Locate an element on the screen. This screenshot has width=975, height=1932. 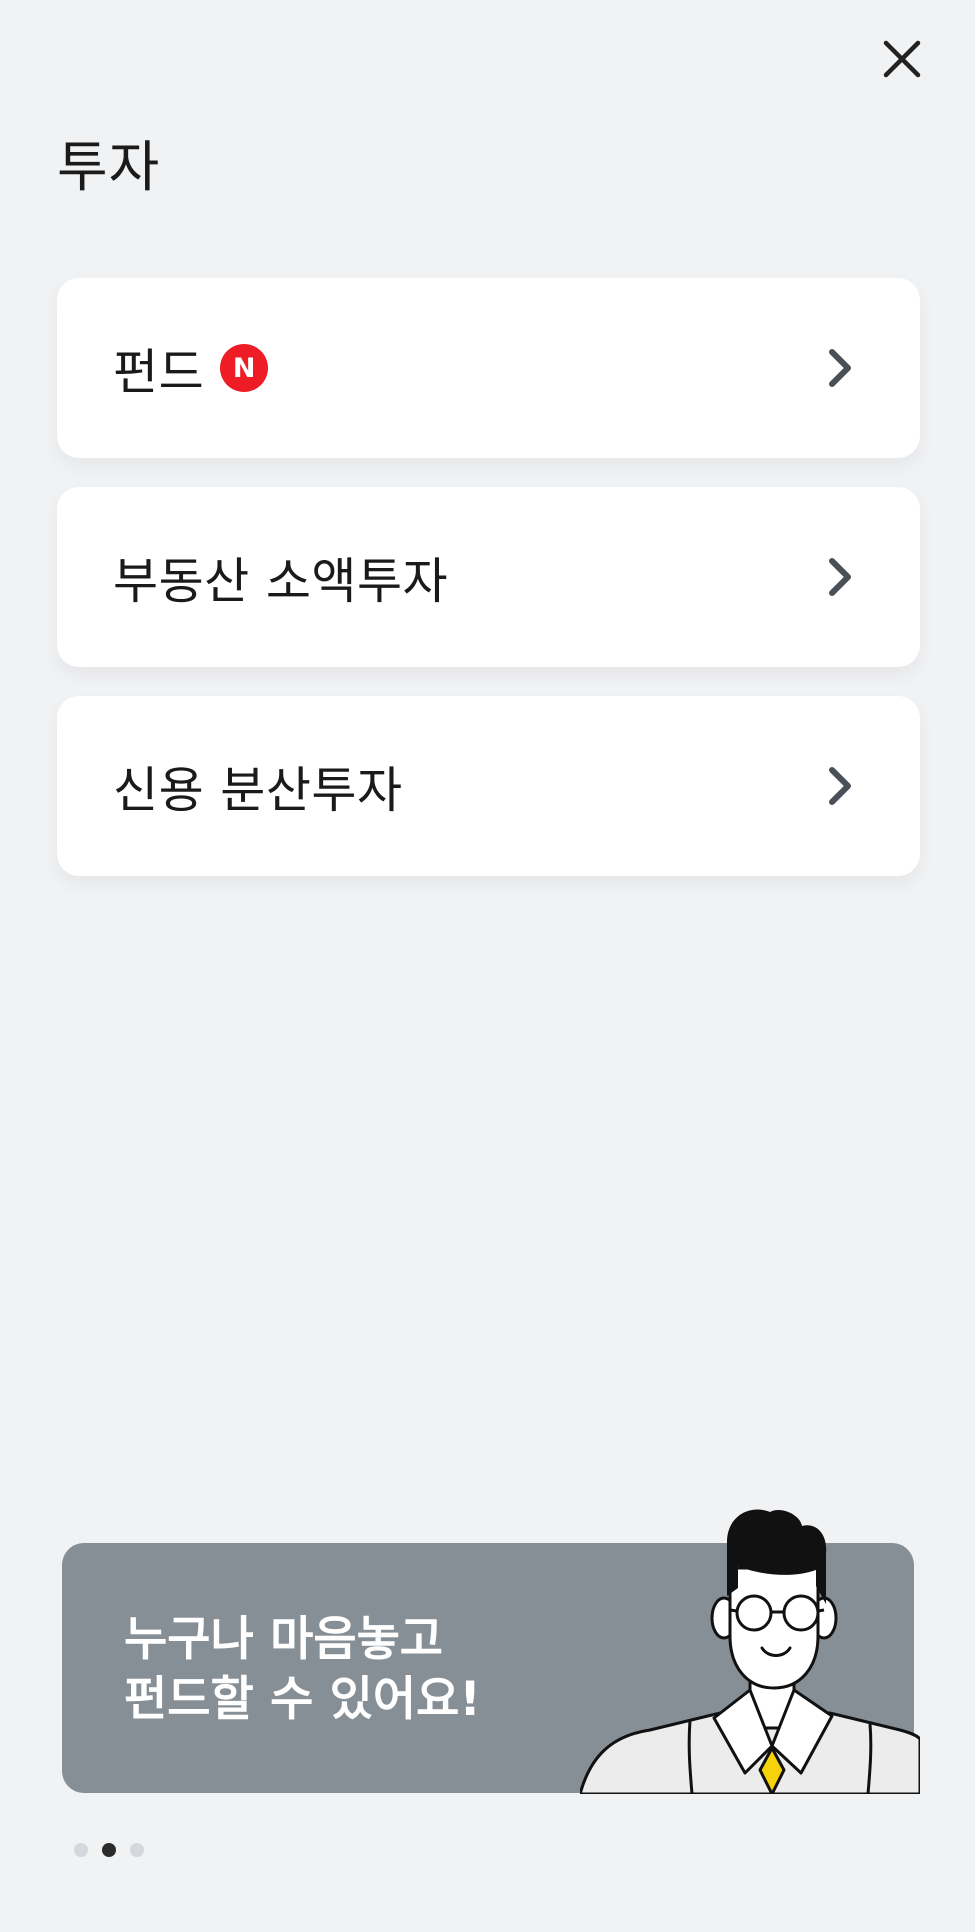
new-badge: N is located at coordinates (244, 368).